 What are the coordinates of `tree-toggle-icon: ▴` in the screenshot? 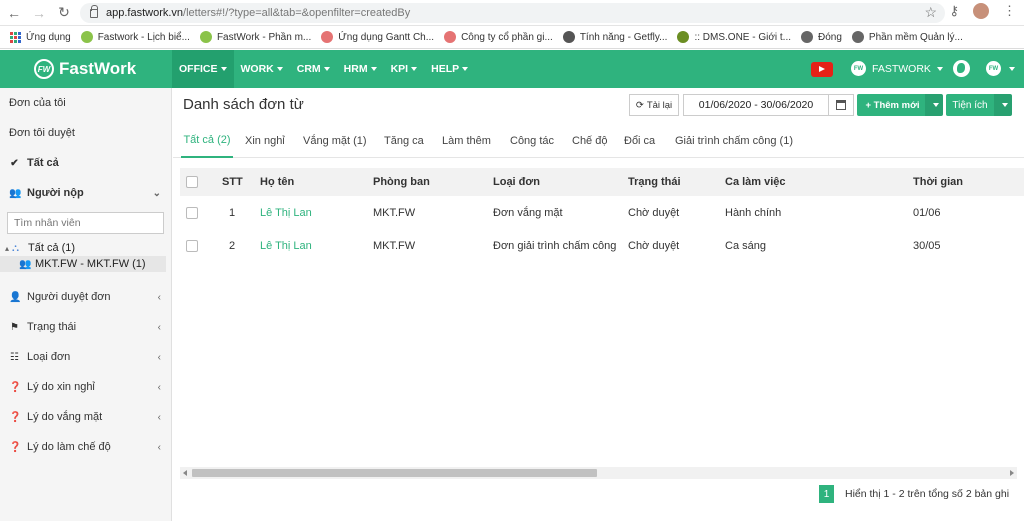 It's located at (7, 248).